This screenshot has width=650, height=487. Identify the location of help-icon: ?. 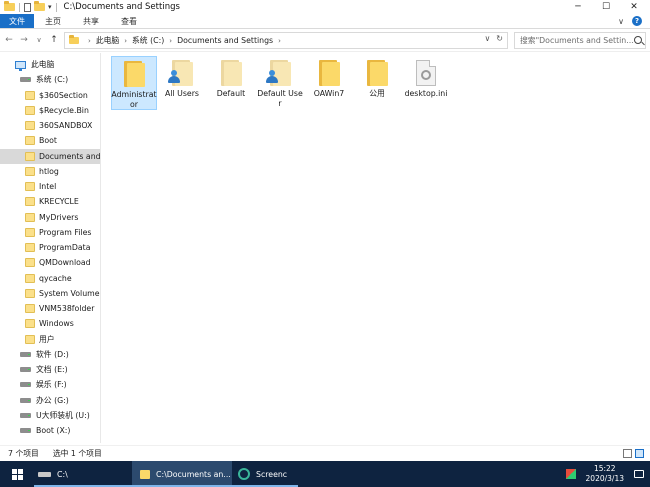
(637, 21).